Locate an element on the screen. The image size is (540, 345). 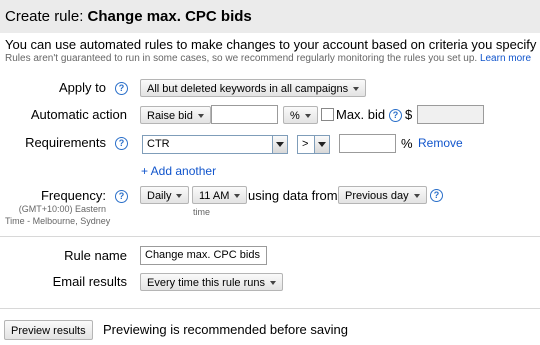
rule-name-label: Rule name is located at coordinates (95, 255).